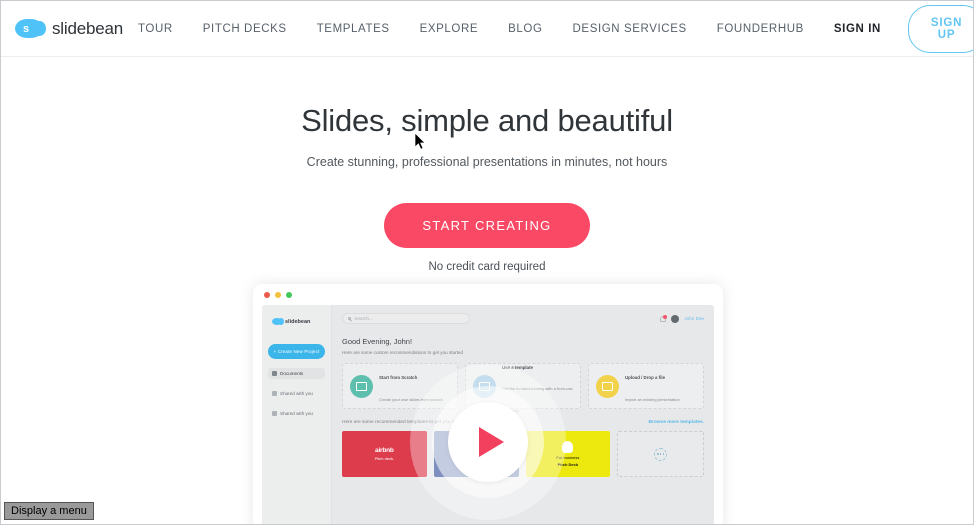 The image size is (974, 525). Describe the element at coordinates (296, 351) in the screenshot. I see `mockup-create-new-project-button: + Create New Project` at that location.